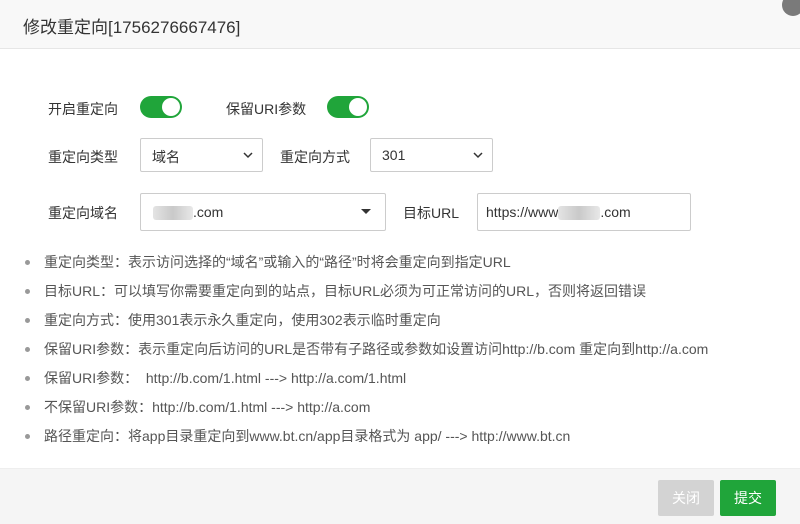  Describe the element at coordinates (83, 213) in the screenshot. I see `redirect-domain-label: 重定向域名` at that location.